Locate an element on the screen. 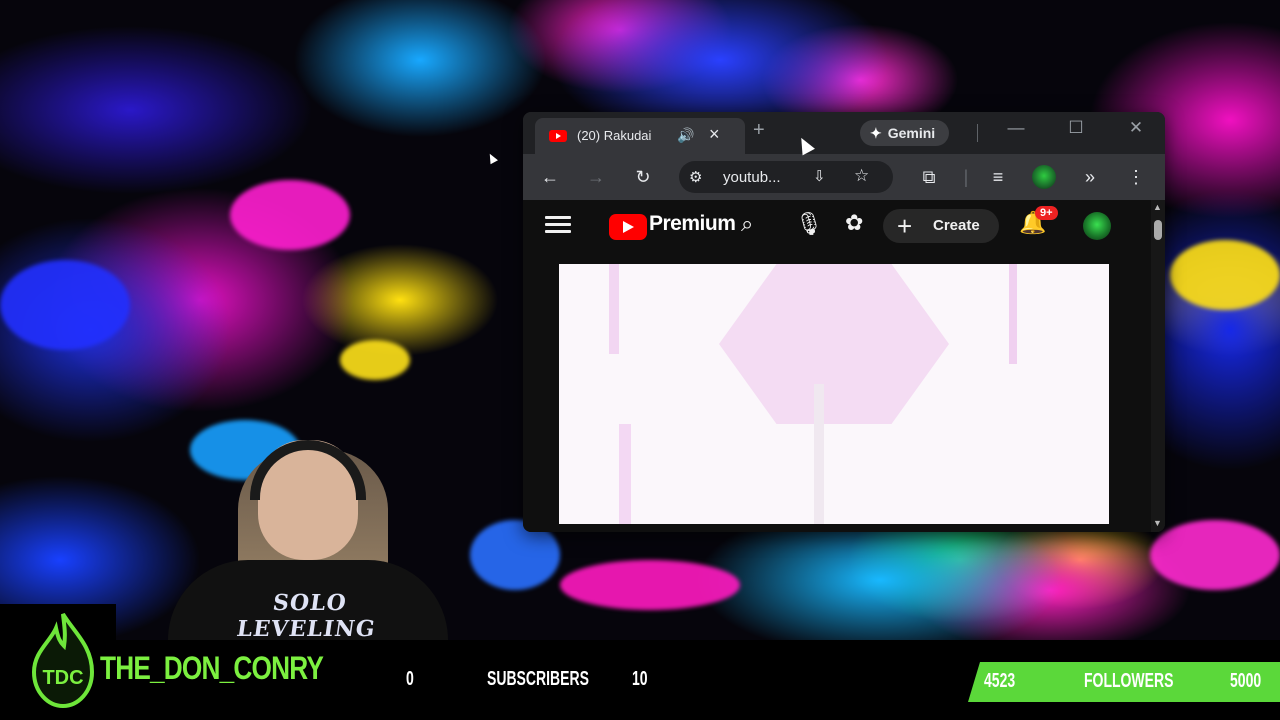 This screenshot has width=1280, height=720. account-avatar is located at coordinates (1097, 226).